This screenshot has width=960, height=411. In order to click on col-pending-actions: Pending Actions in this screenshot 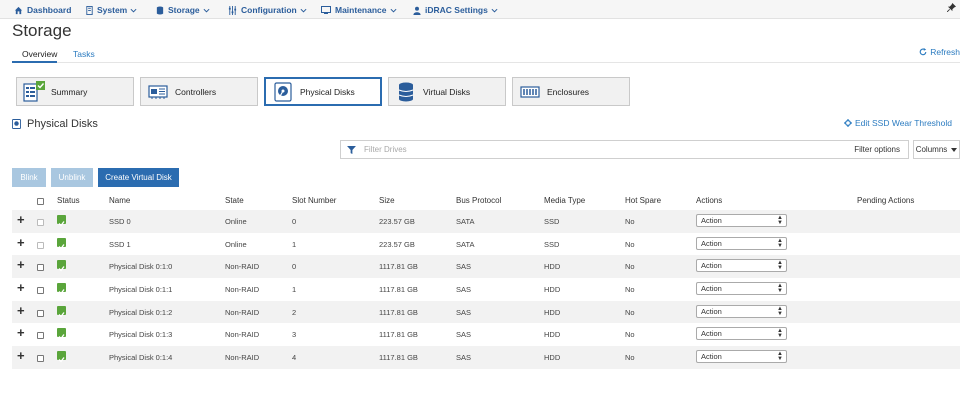, I will do `click(886, 200)`.